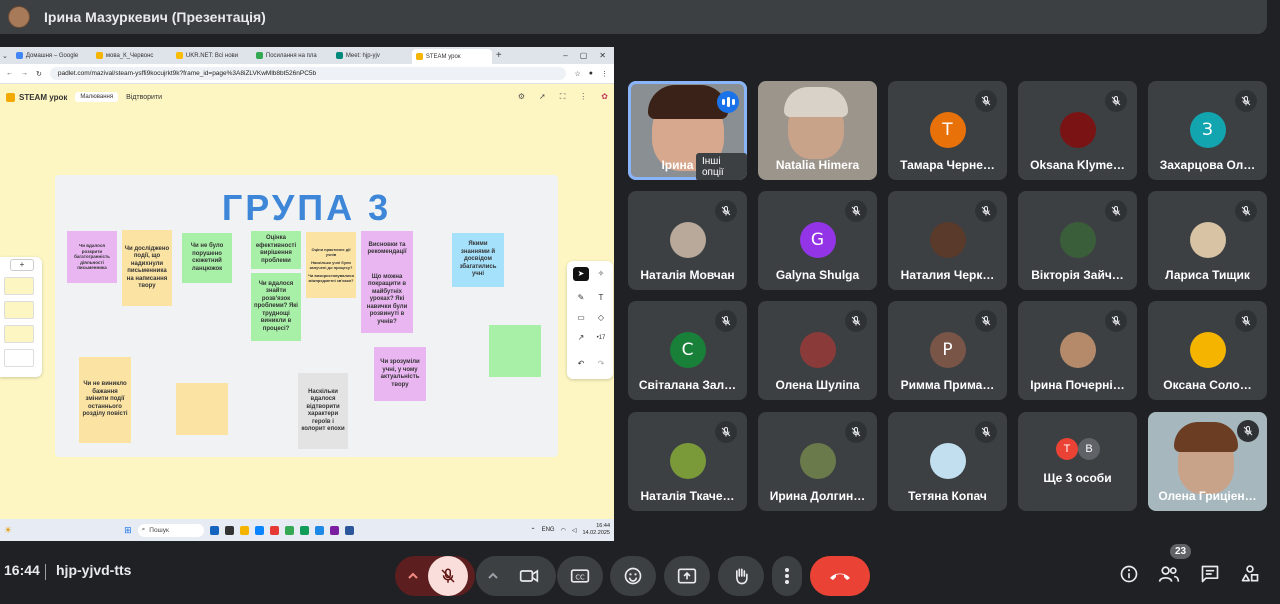 The height and width of the screenshot is (604, 1280). I want to click on reload-icon: ↻, so click(39, 74).